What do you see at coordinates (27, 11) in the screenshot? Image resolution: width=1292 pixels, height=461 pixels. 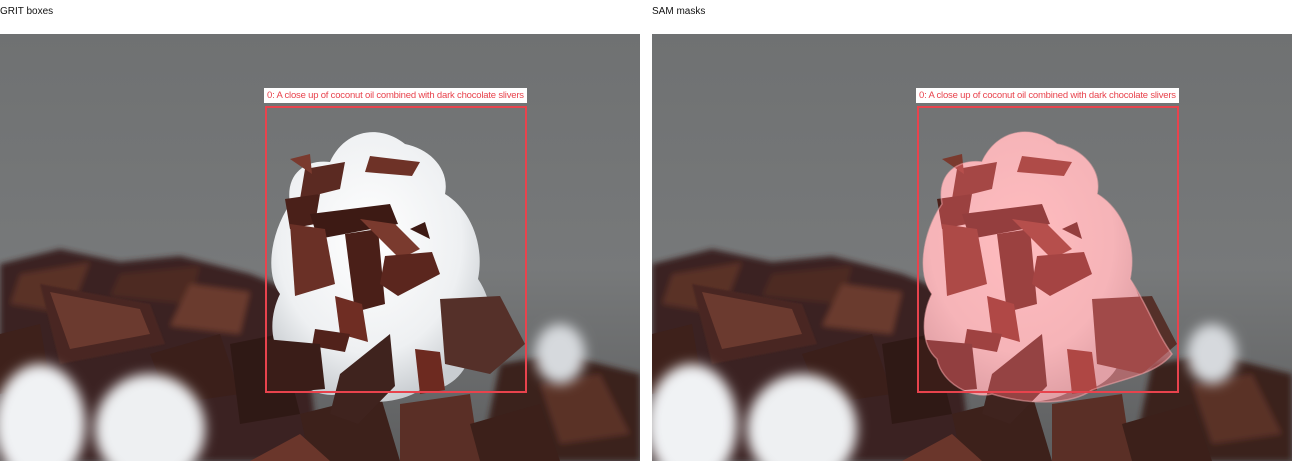 I see `left-panel-title: GRIT boxes` at bounding box center [27, 11].